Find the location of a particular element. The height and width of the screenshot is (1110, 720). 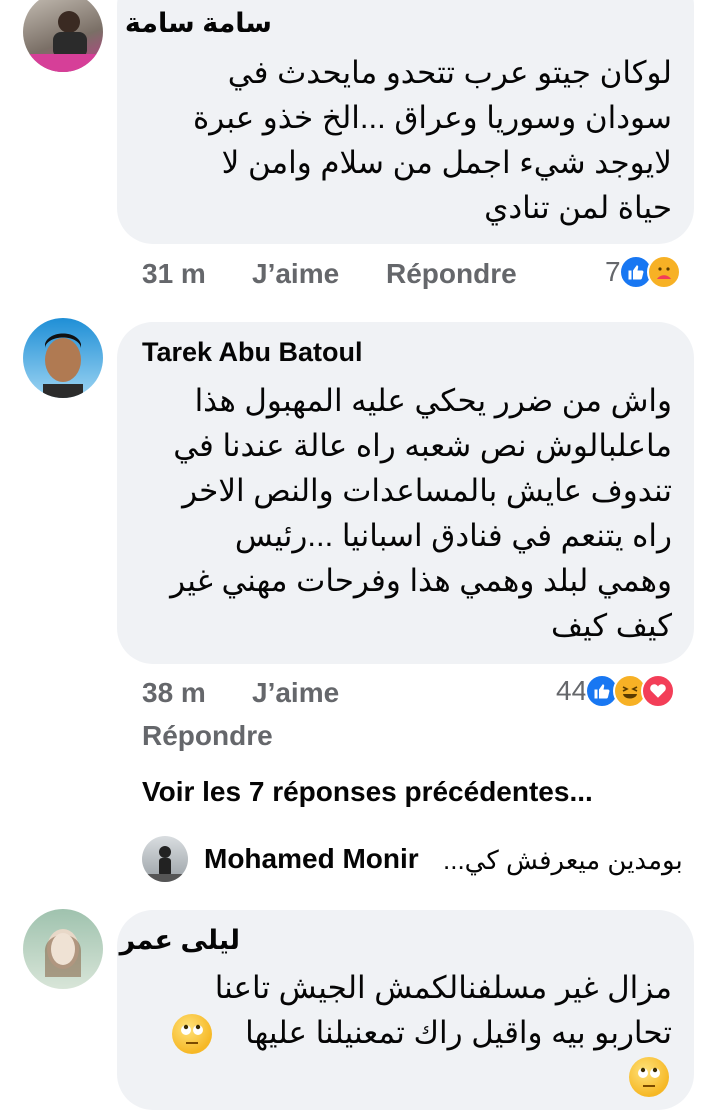

comment-text-line: ماعلبالوش نص شعبه راه عالة عندنا في is located at coordinates (422, 445).